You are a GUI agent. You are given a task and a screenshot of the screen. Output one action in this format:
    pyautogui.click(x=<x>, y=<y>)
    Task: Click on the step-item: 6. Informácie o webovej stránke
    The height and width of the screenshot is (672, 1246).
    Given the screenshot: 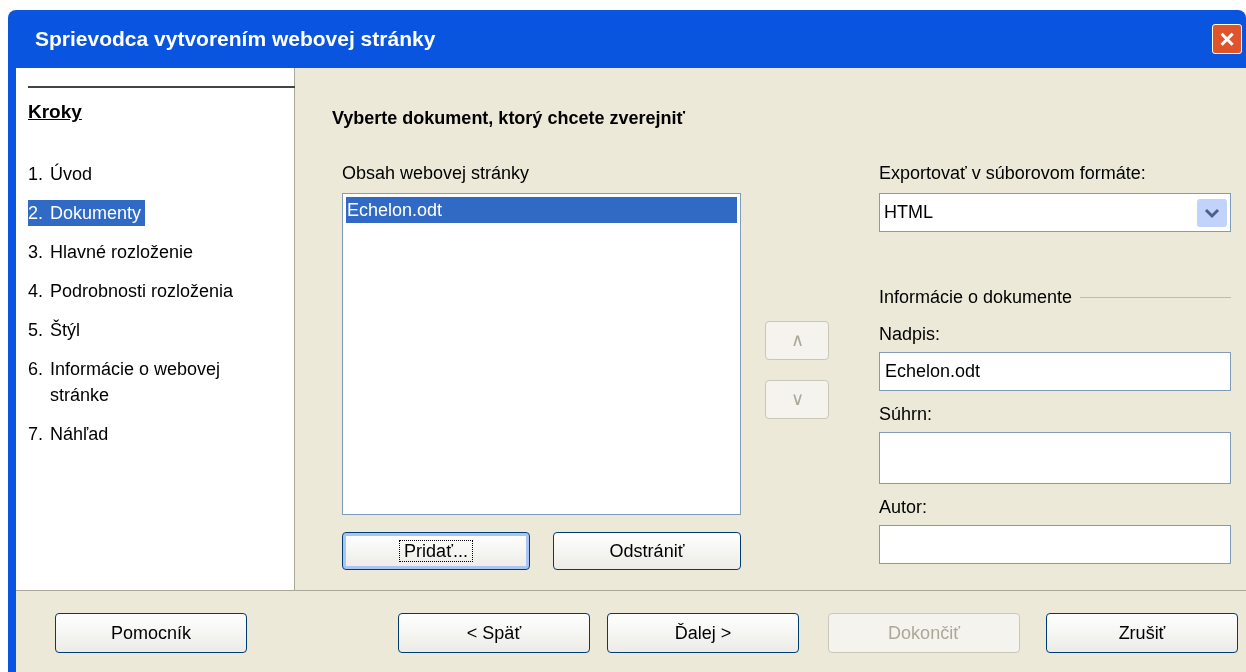 What is the action you would take?
    pyautogui.click(x=153, y=381)
    